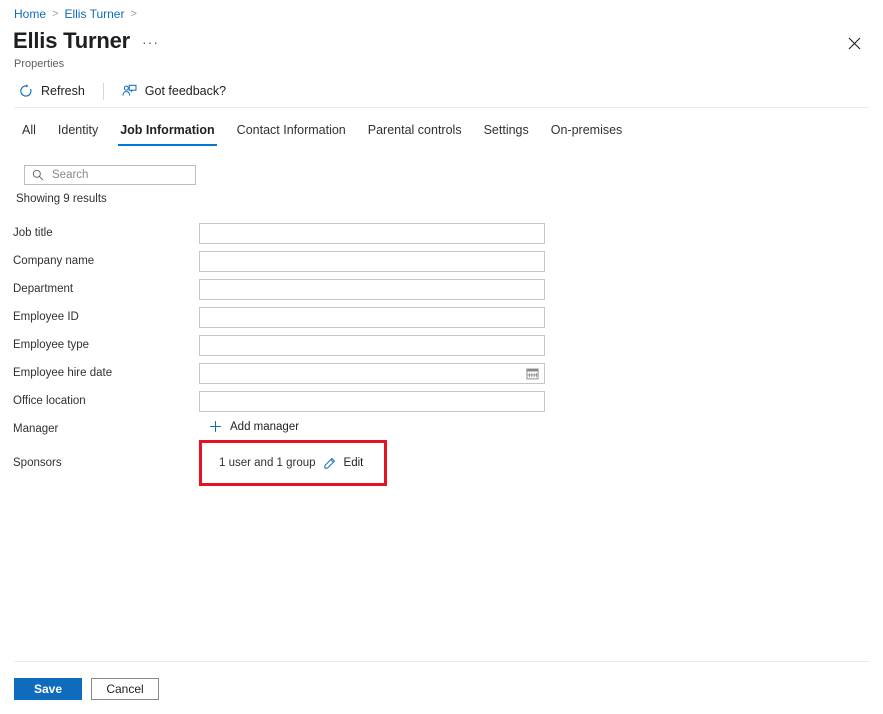  I want to click on tab-settings: Settings, so click(506, 130).